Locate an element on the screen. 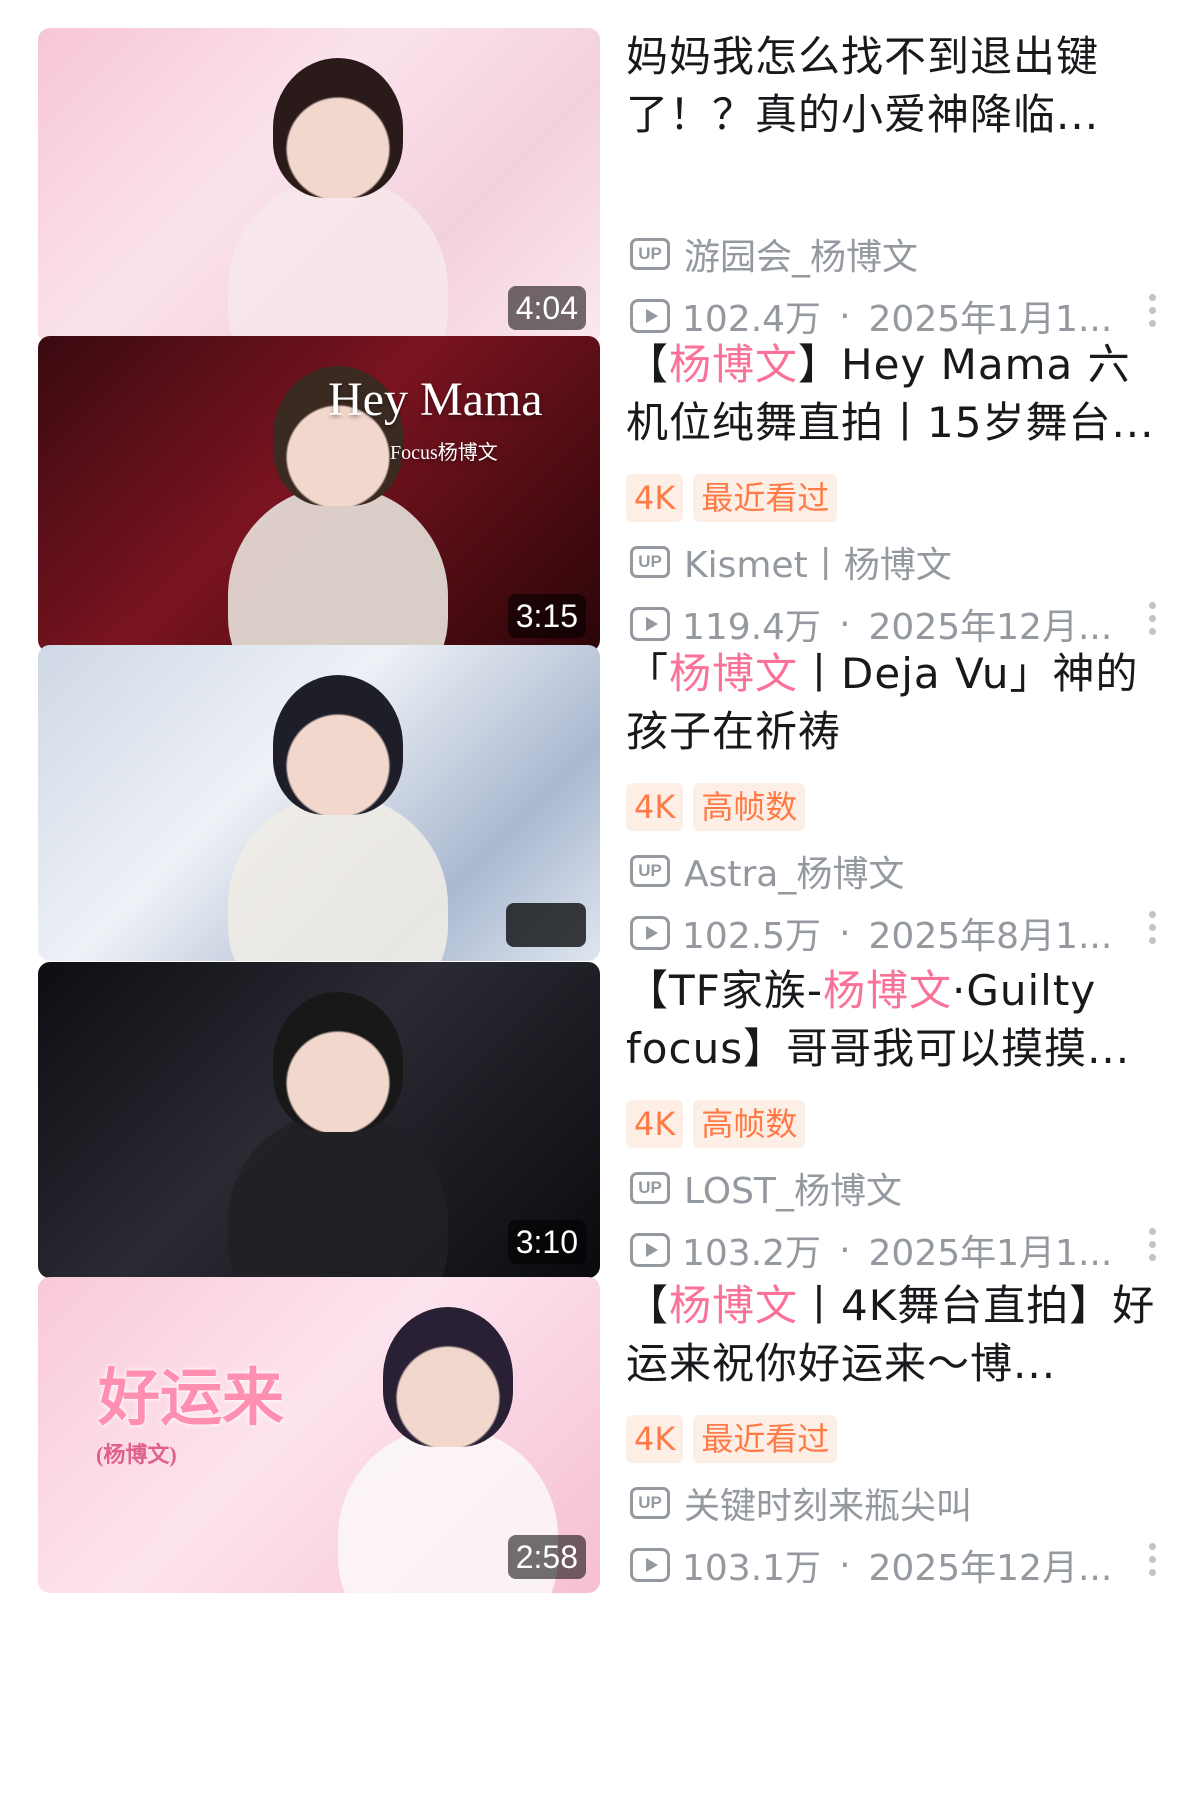 The image size is (1200, 1796). uploader-line: UP LOST_杨博文 is located at coordinates (880, 1188).